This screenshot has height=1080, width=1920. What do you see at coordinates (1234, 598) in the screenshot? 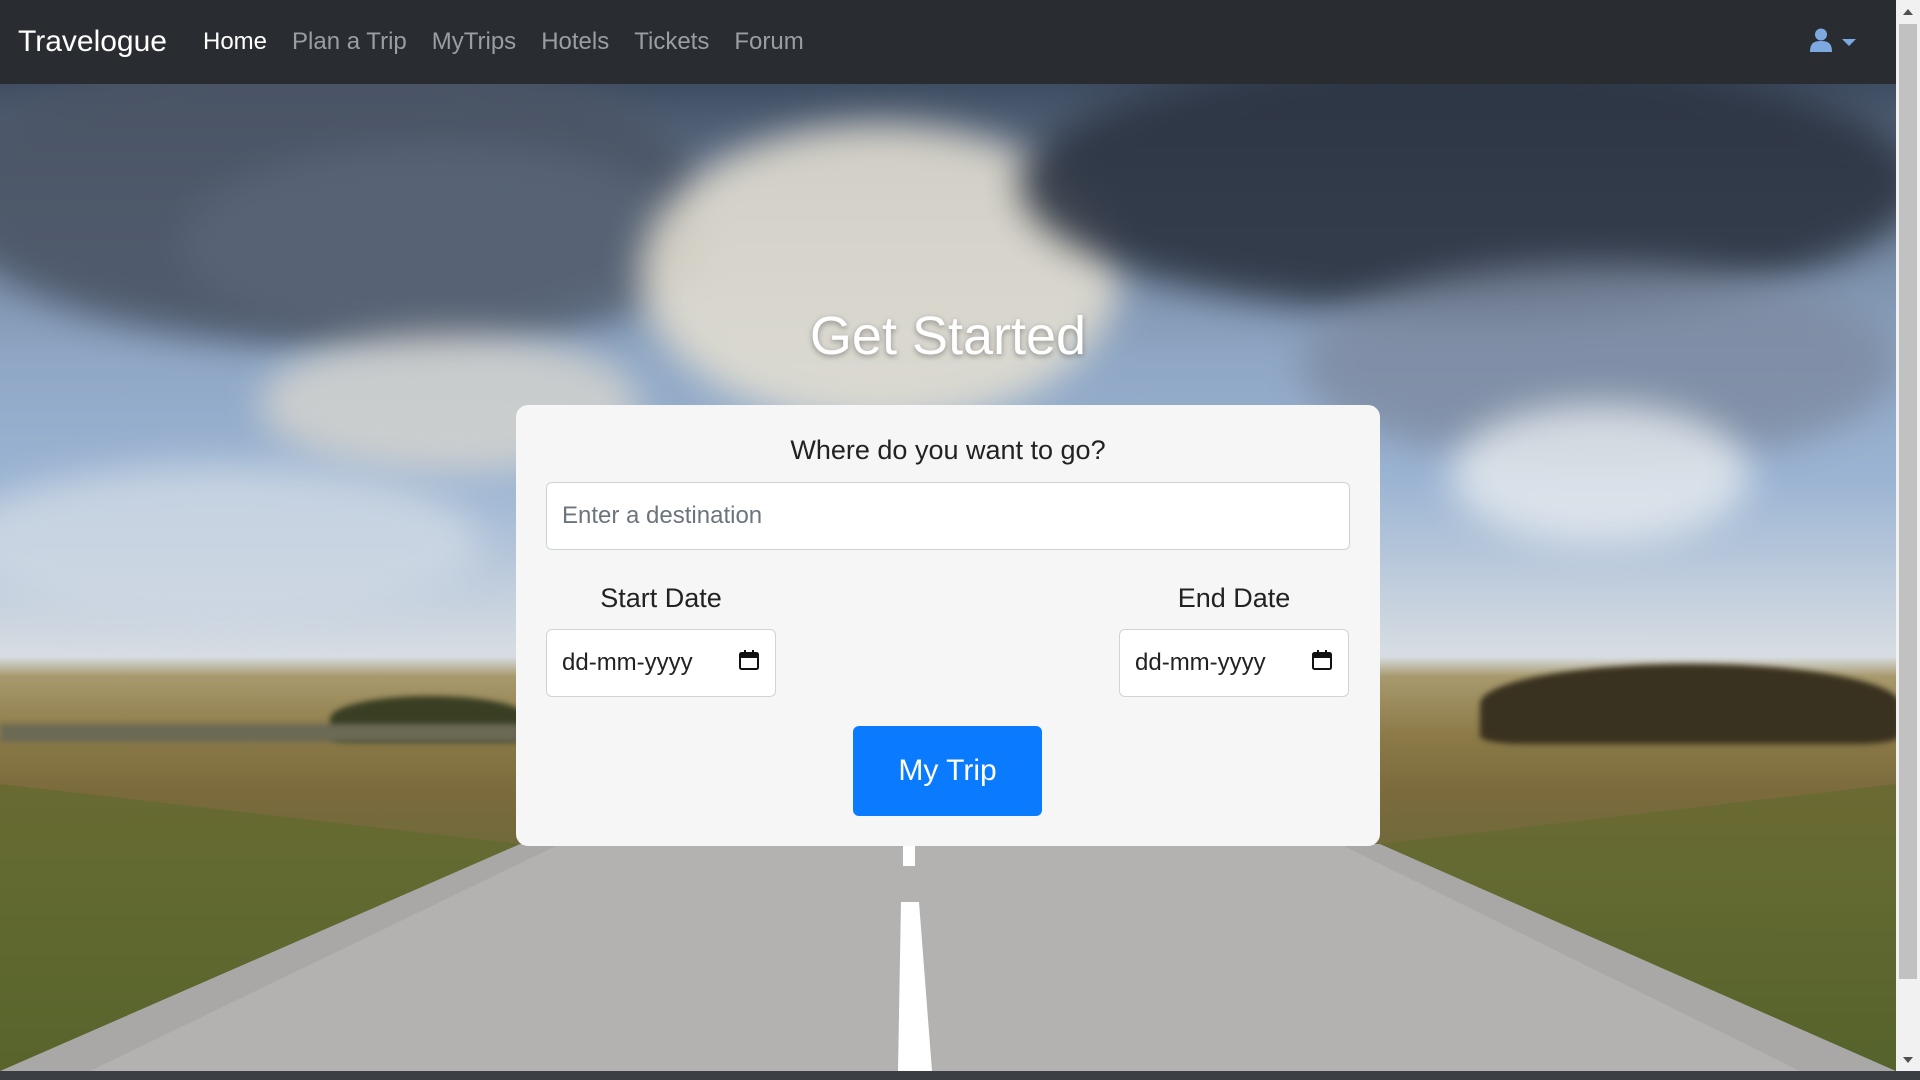
I see `end-date-label: End Date` at bounding box center [1234, 598].